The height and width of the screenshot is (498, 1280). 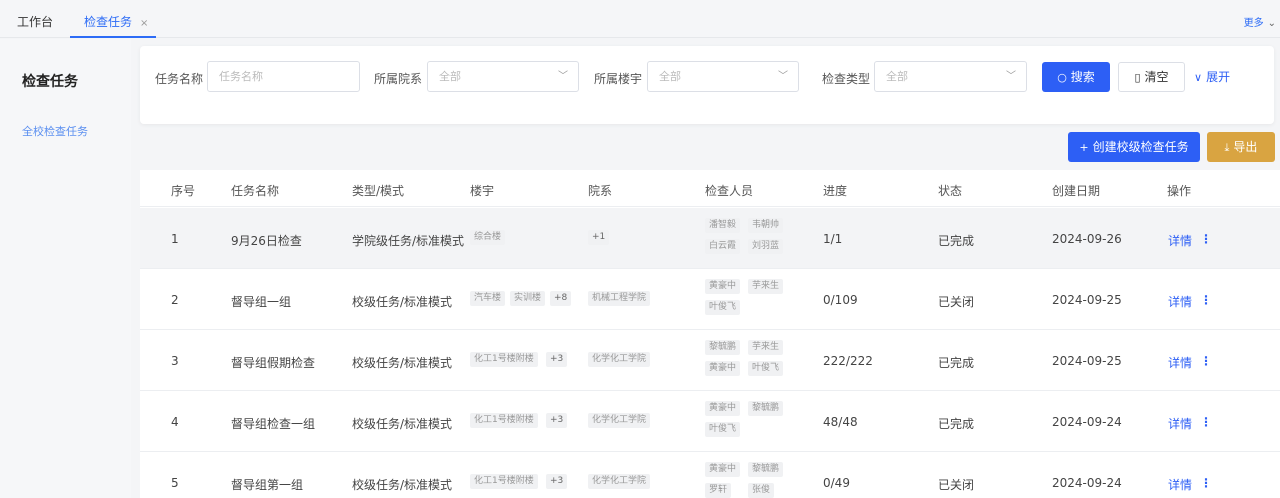 What do you see at coordinates (723, 76) in the screenshot?
I see `building-select: 全部 ﹀` at bounding box center [723, 76].